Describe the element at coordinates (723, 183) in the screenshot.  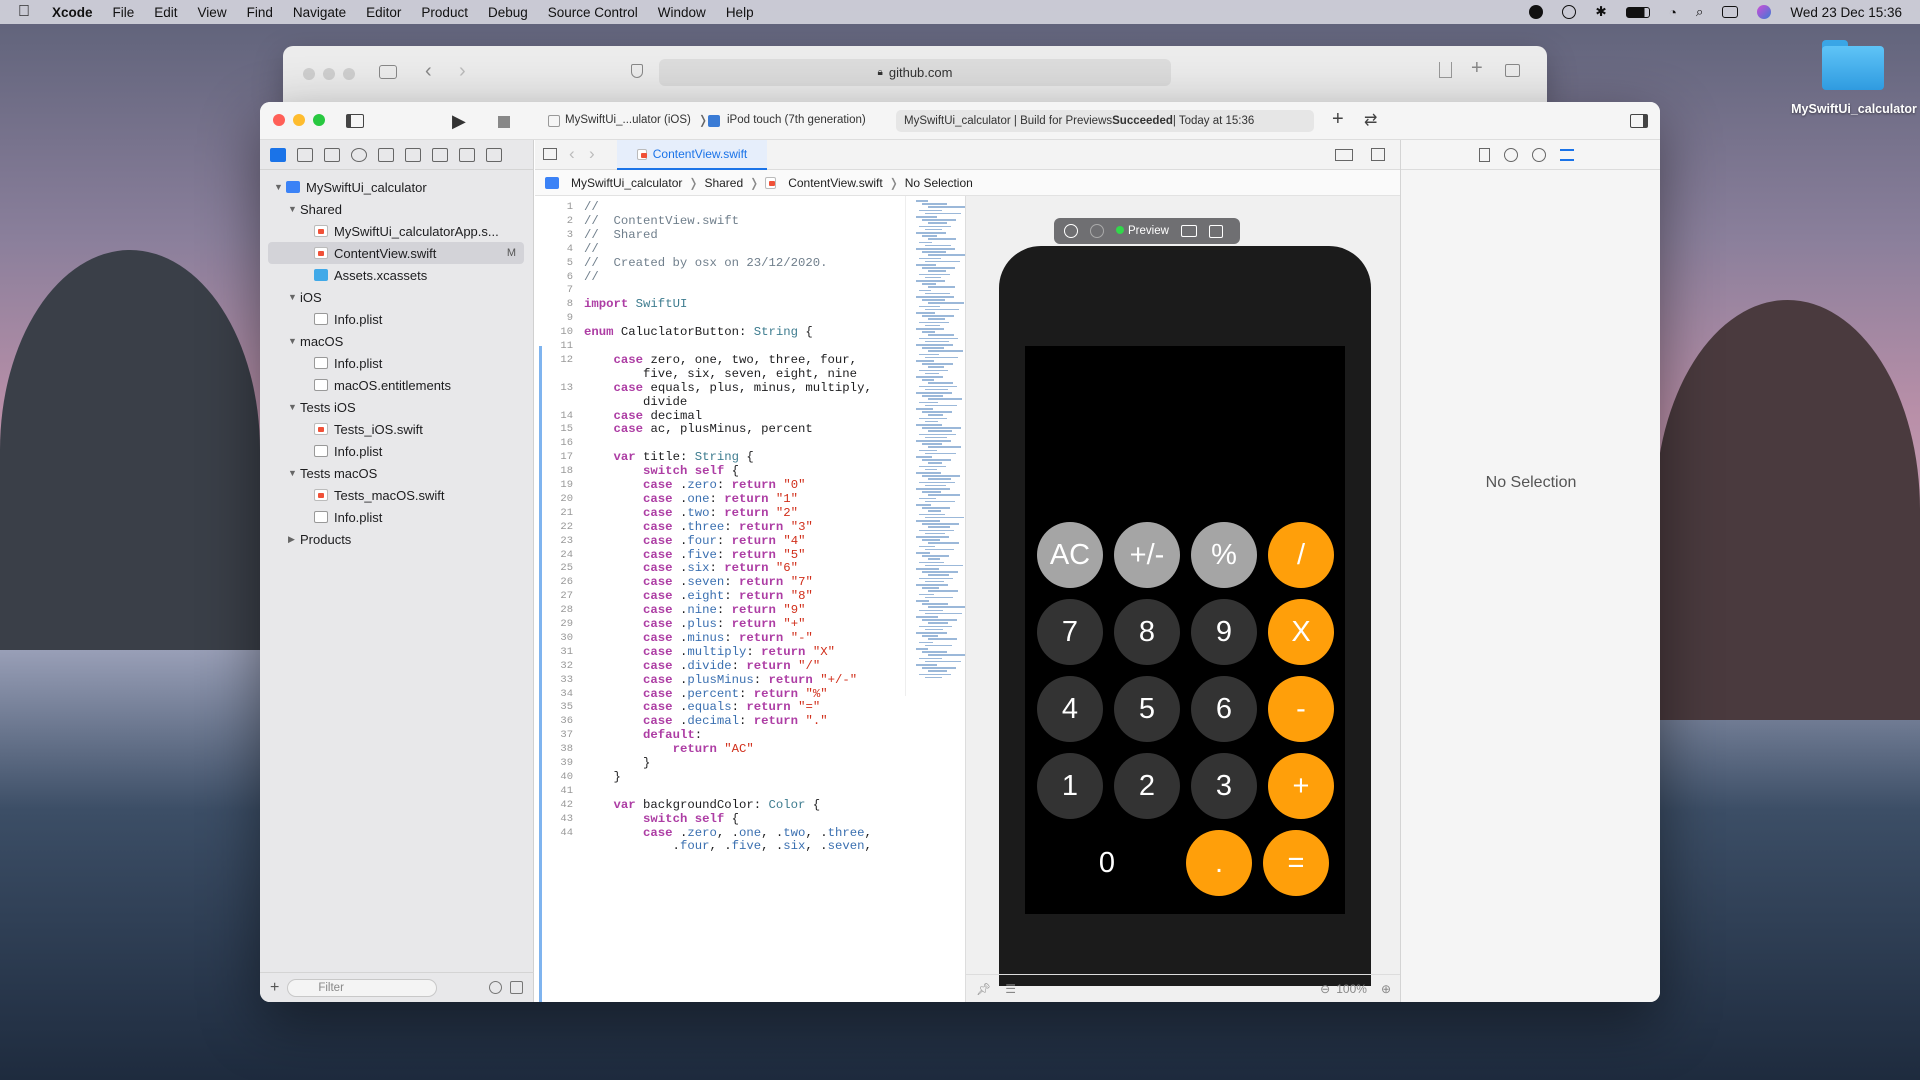
I see `breadcrumb-group: Shared` at that location.